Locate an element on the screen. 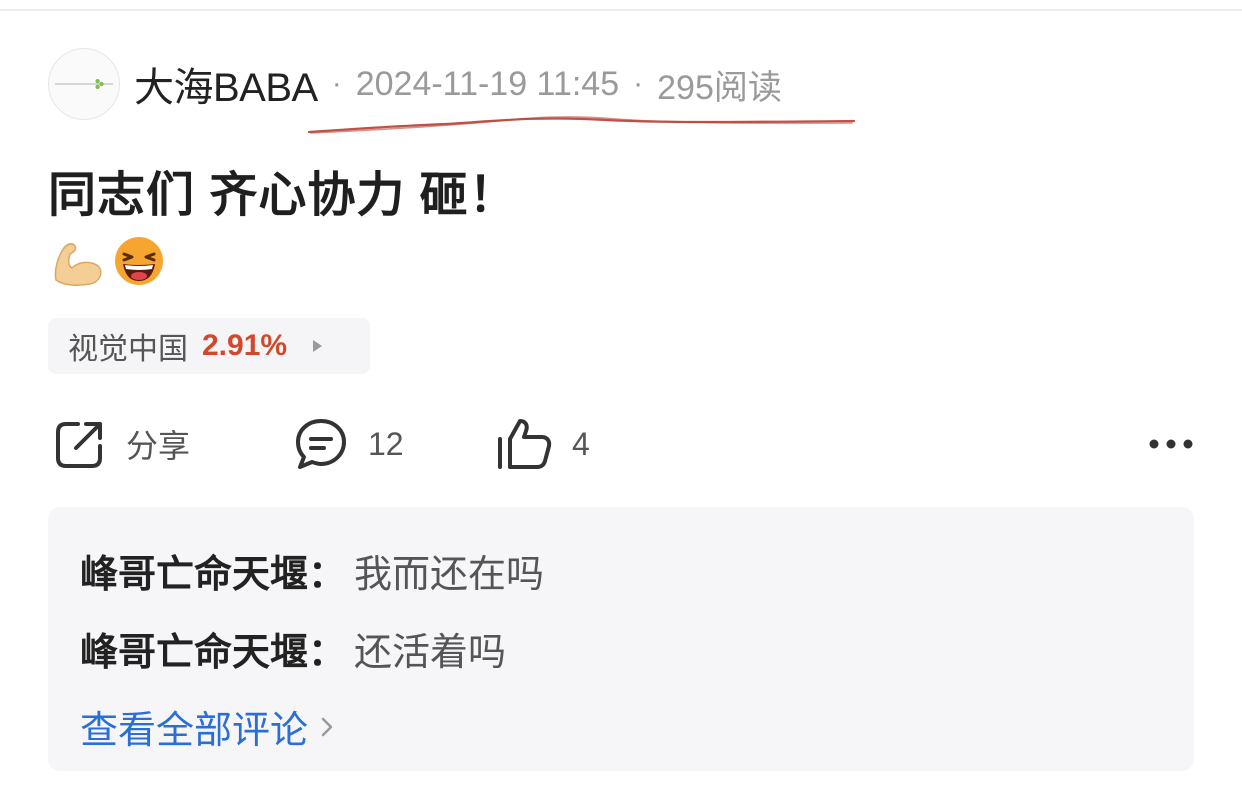 The image size is (1242, 804). author-name: 大海BABA is located at coordinates (226, 84).